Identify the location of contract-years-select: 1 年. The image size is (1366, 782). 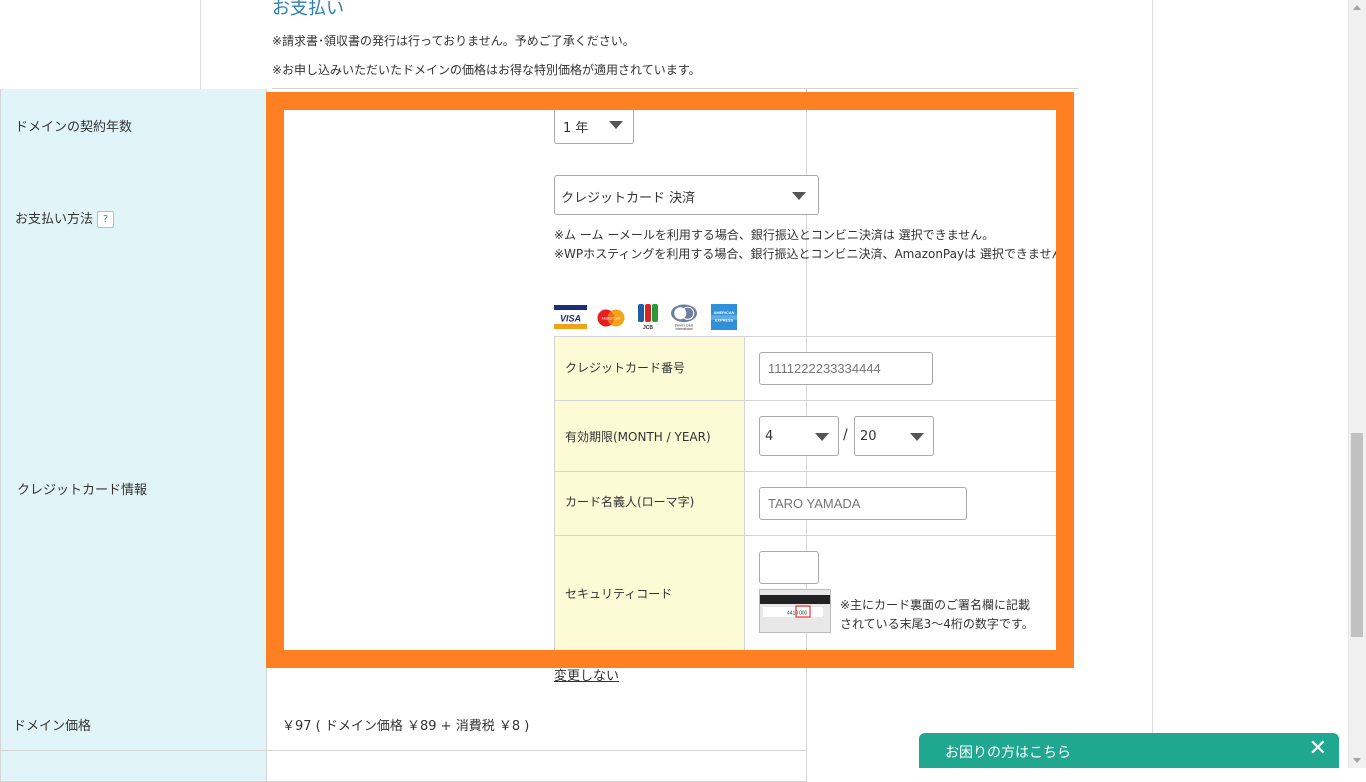
(594, 124).